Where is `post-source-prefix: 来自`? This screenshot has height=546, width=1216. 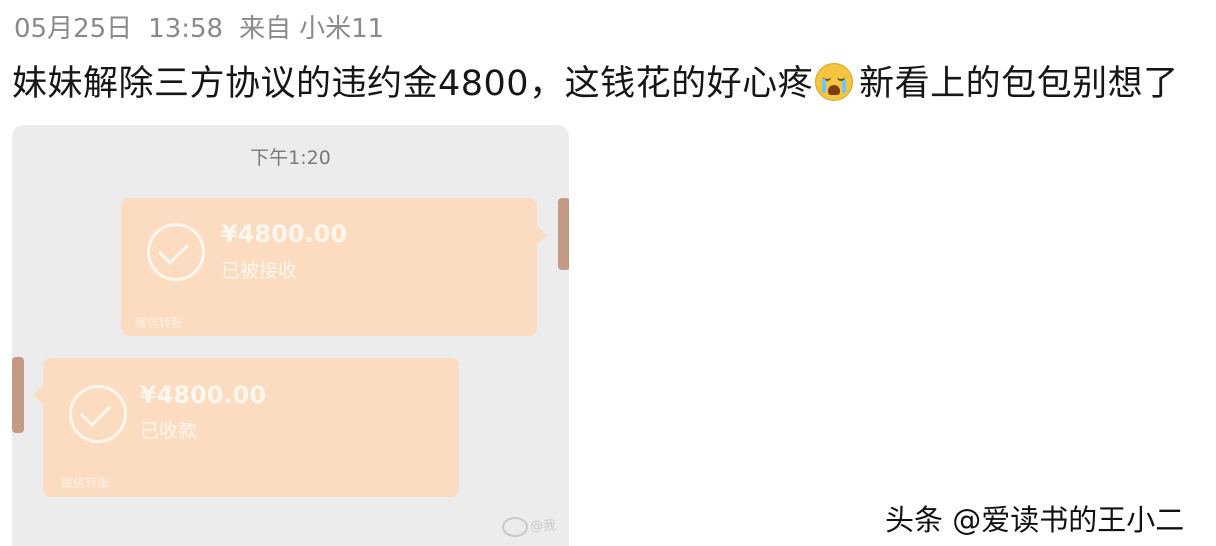
post-source-prefix: 来自 is located at coordinates (265, 29).